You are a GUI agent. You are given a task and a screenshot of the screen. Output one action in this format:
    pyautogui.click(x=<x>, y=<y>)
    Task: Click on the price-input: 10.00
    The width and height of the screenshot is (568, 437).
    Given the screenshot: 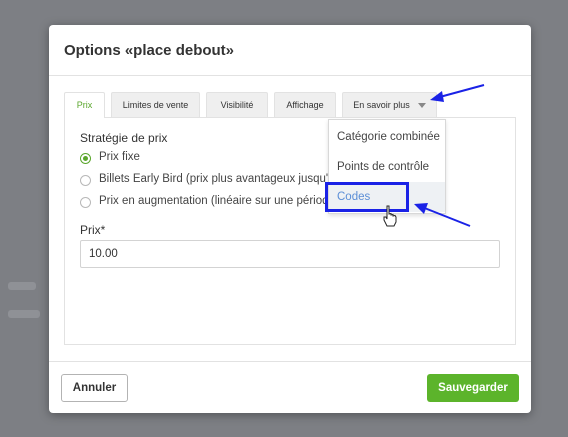 What is the action you would take?
    pyautogui.click(x=290, y=254)
    